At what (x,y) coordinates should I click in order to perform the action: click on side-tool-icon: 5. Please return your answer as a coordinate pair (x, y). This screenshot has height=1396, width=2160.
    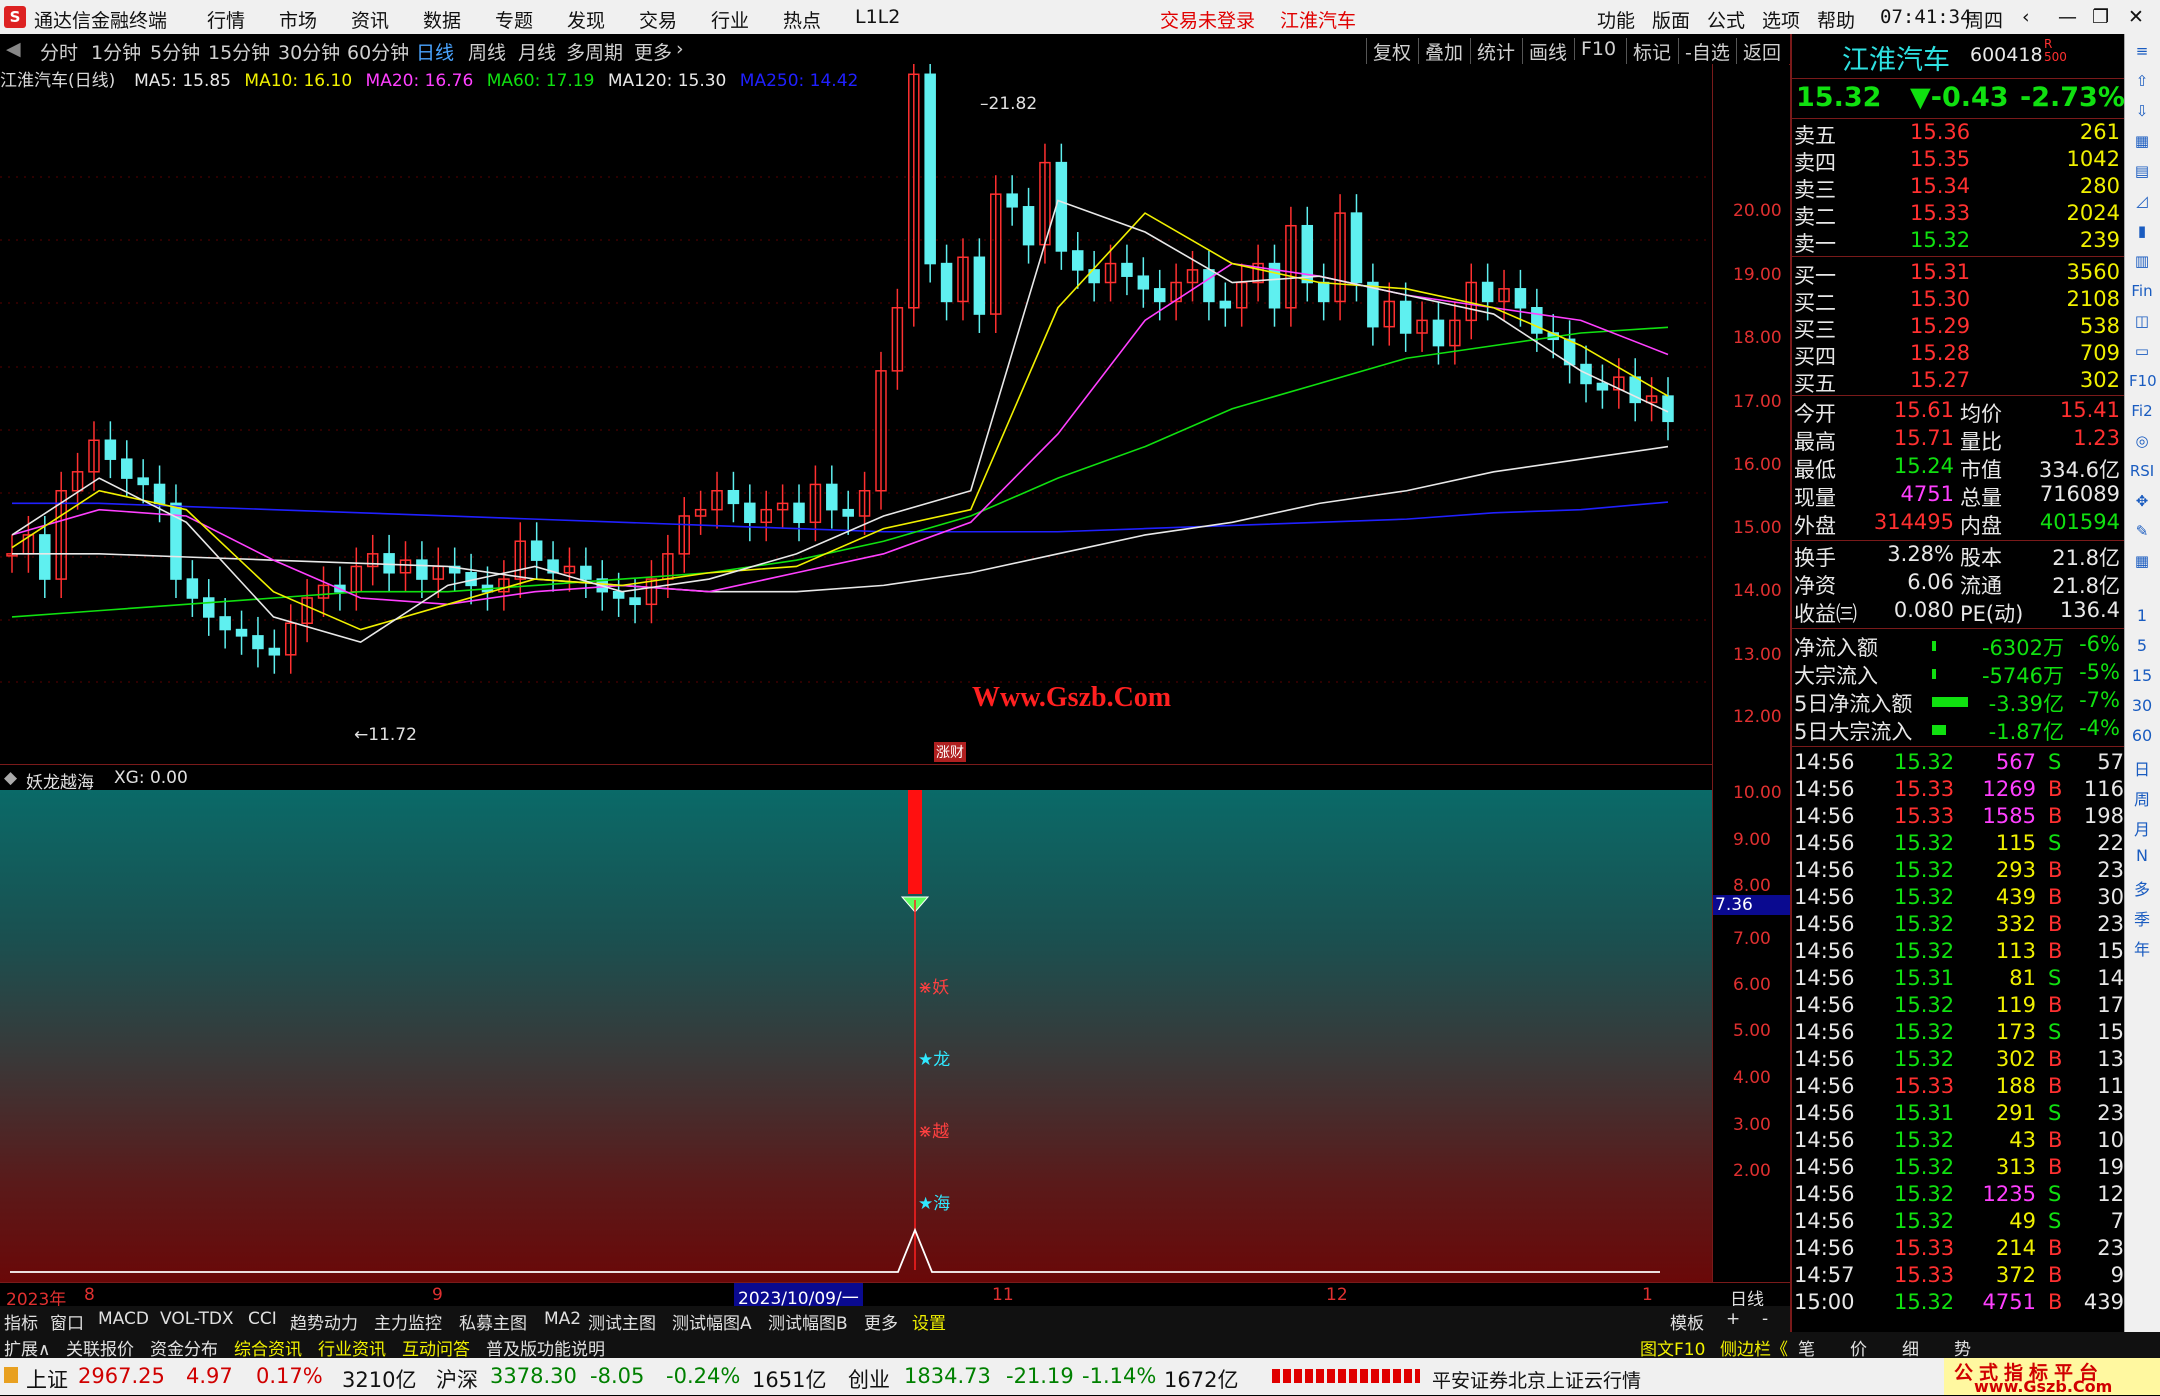
    Looking at the image, I should click on (2142, 645).